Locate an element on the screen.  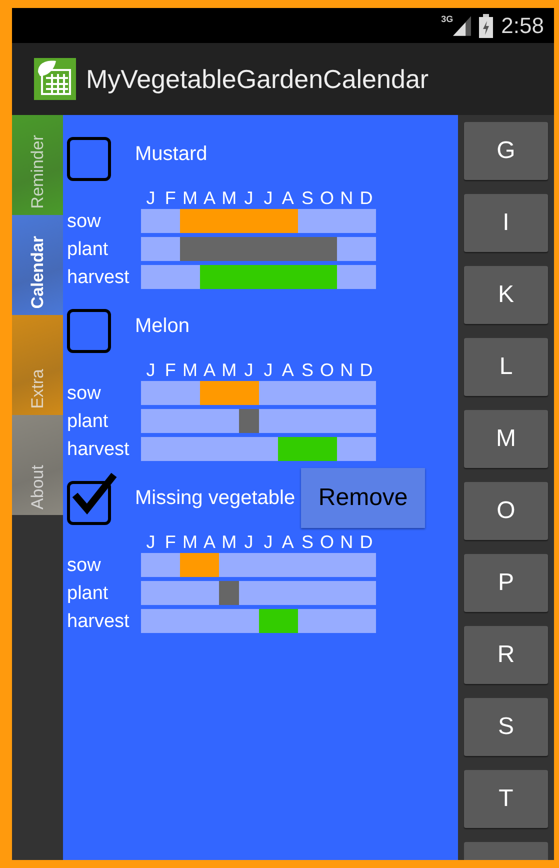
checkmark-icon is located at coordinates (94, 494).